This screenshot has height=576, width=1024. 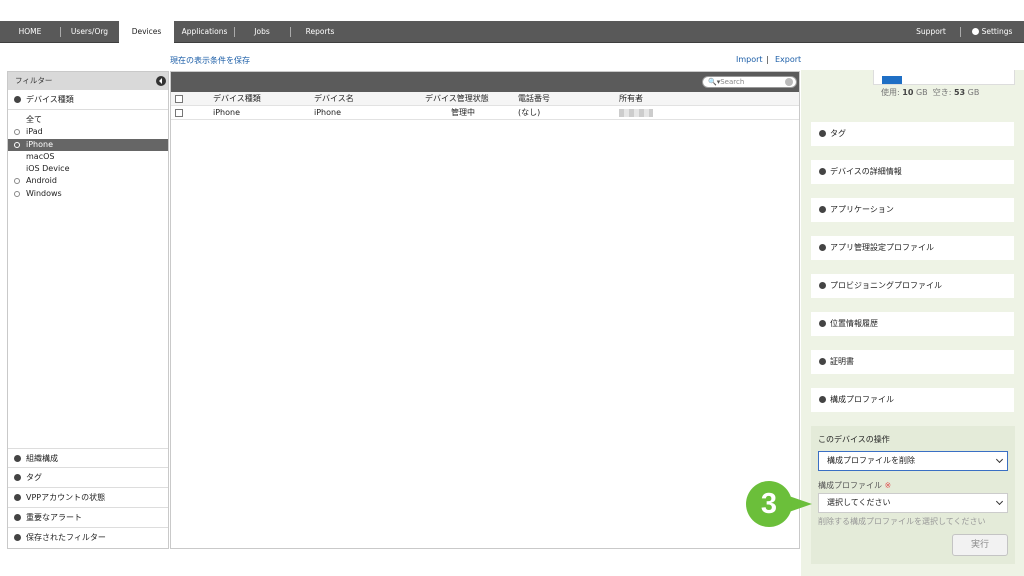 What do you see at coordinates (912, 134) in the screenshot?
I see `section-tag: タグ` at bounding box center [912, 134].